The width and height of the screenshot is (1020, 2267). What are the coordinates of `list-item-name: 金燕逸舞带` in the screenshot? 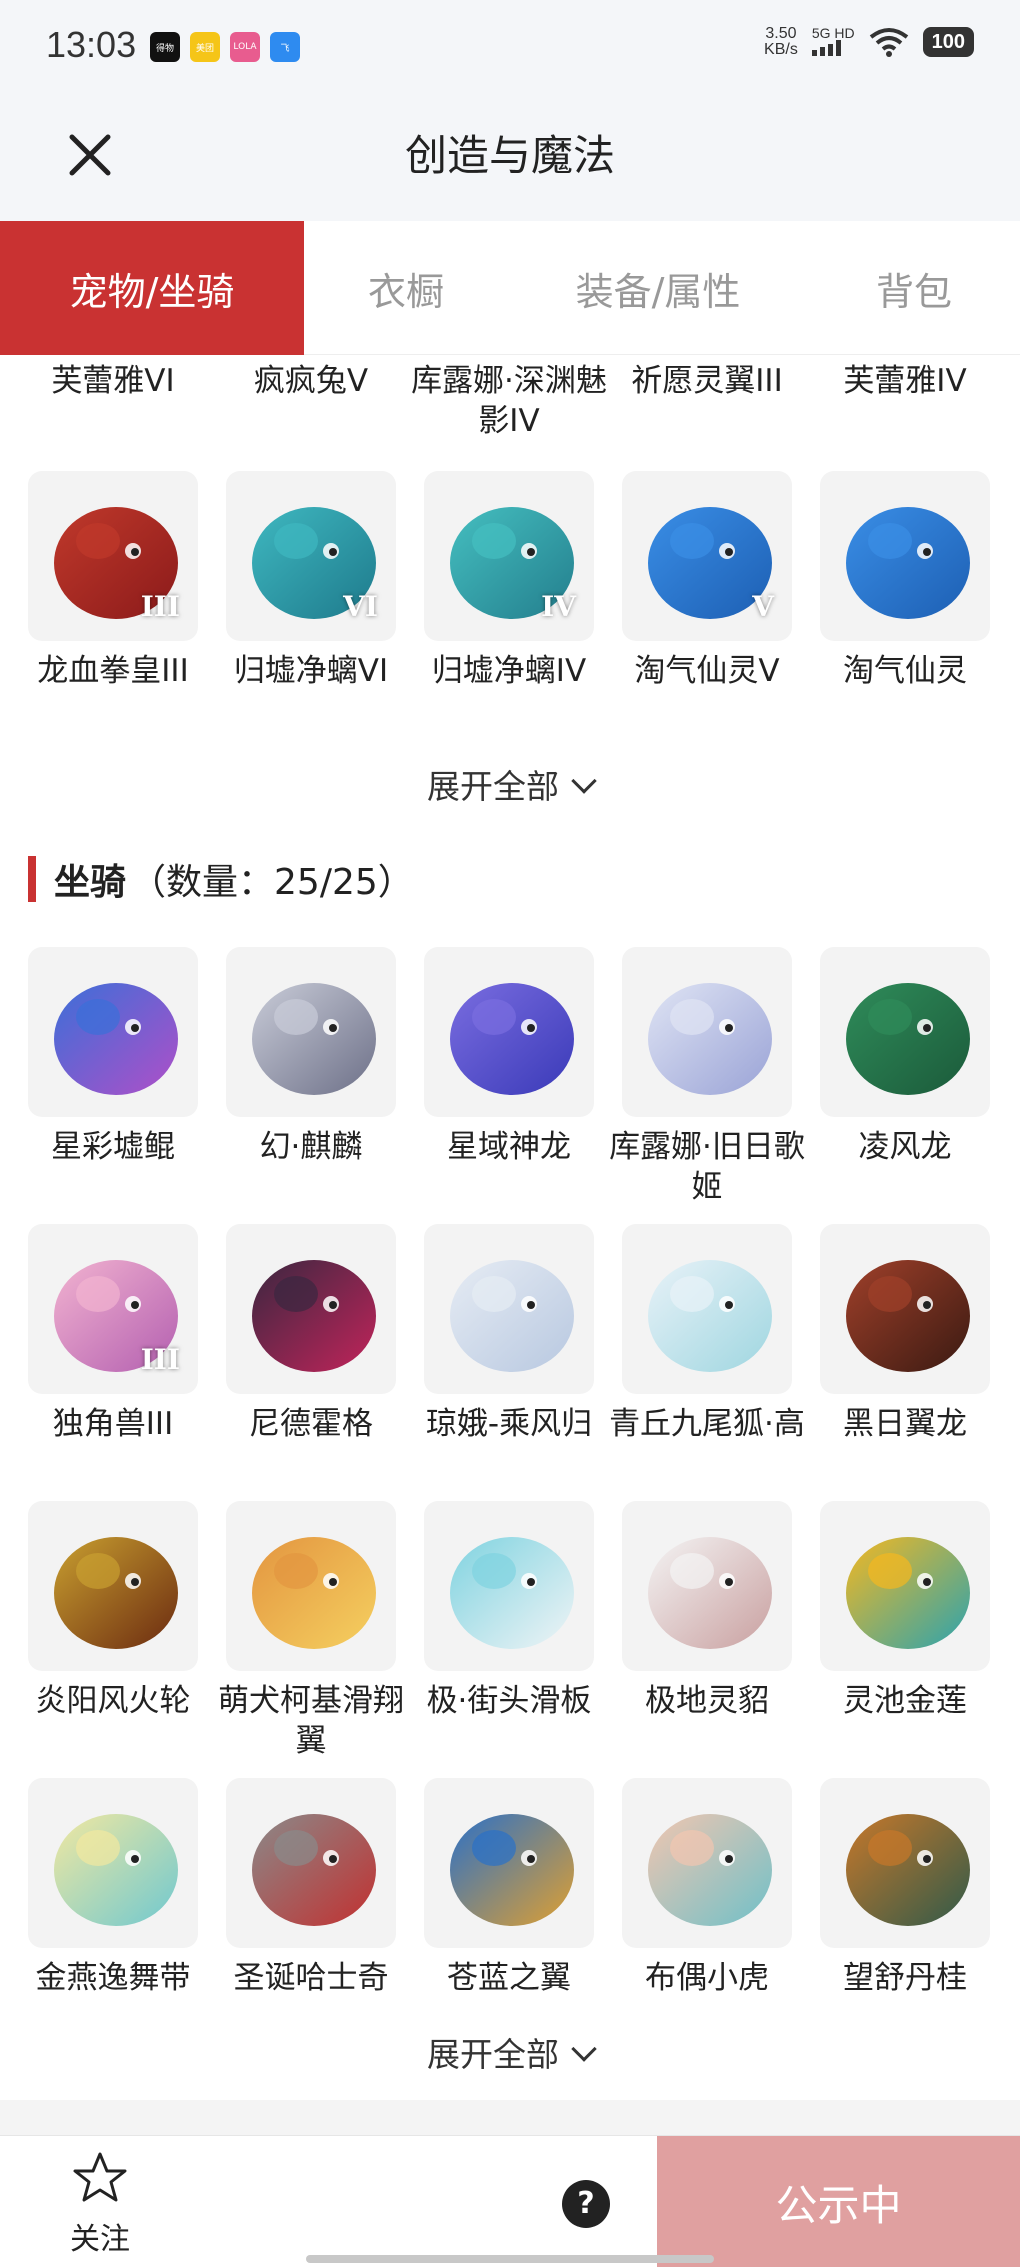 It's located at (113, 1978).